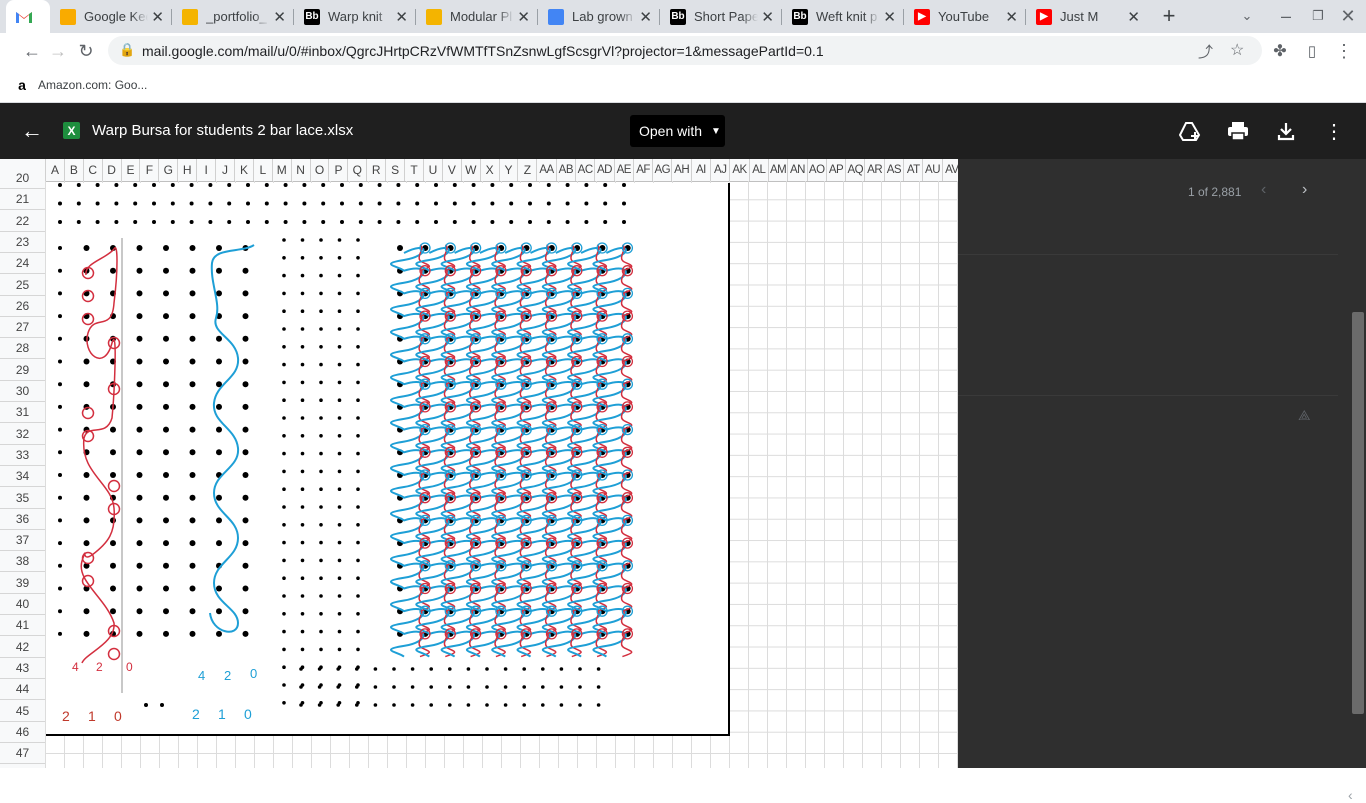 This screenshot has height=803, width=1366. I want to click on row-header: 23, so click(22, 242).